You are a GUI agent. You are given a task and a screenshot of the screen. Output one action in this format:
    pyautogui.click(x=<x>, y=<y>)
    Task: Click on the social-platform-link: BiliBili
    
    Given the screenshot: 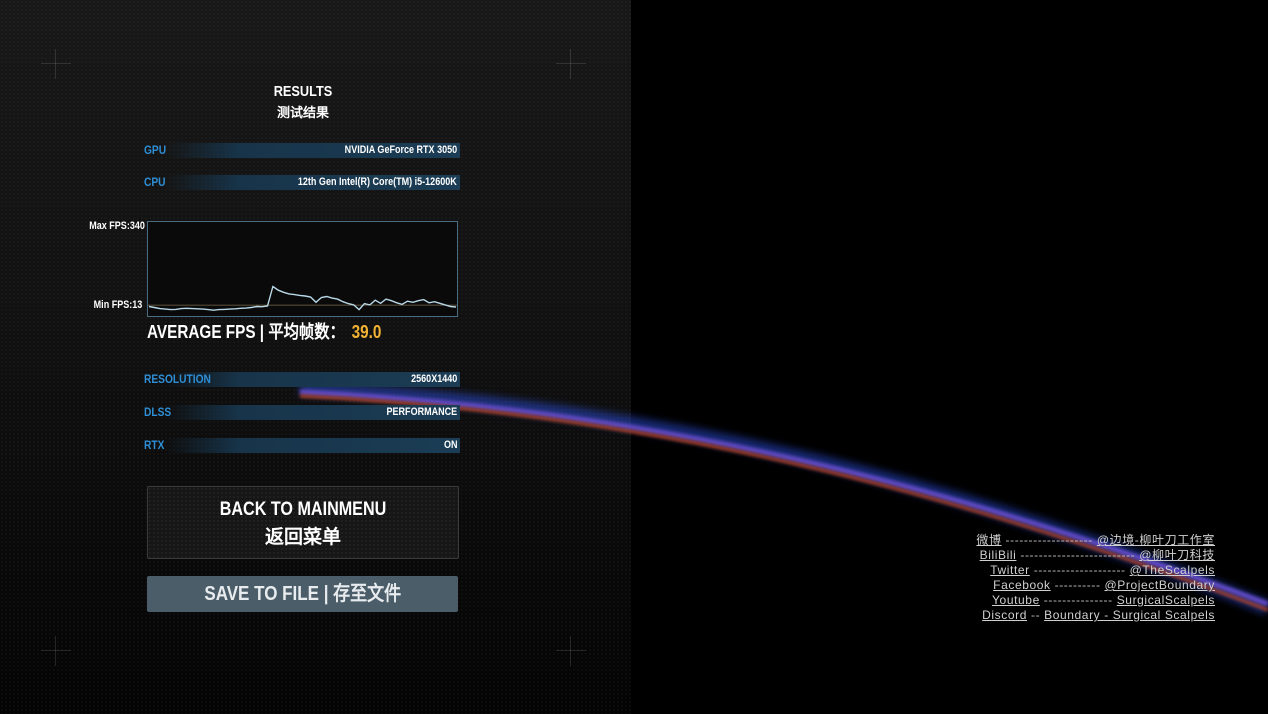 What is the action you would take?
    pyautogui.click(x=998, y=555)
    